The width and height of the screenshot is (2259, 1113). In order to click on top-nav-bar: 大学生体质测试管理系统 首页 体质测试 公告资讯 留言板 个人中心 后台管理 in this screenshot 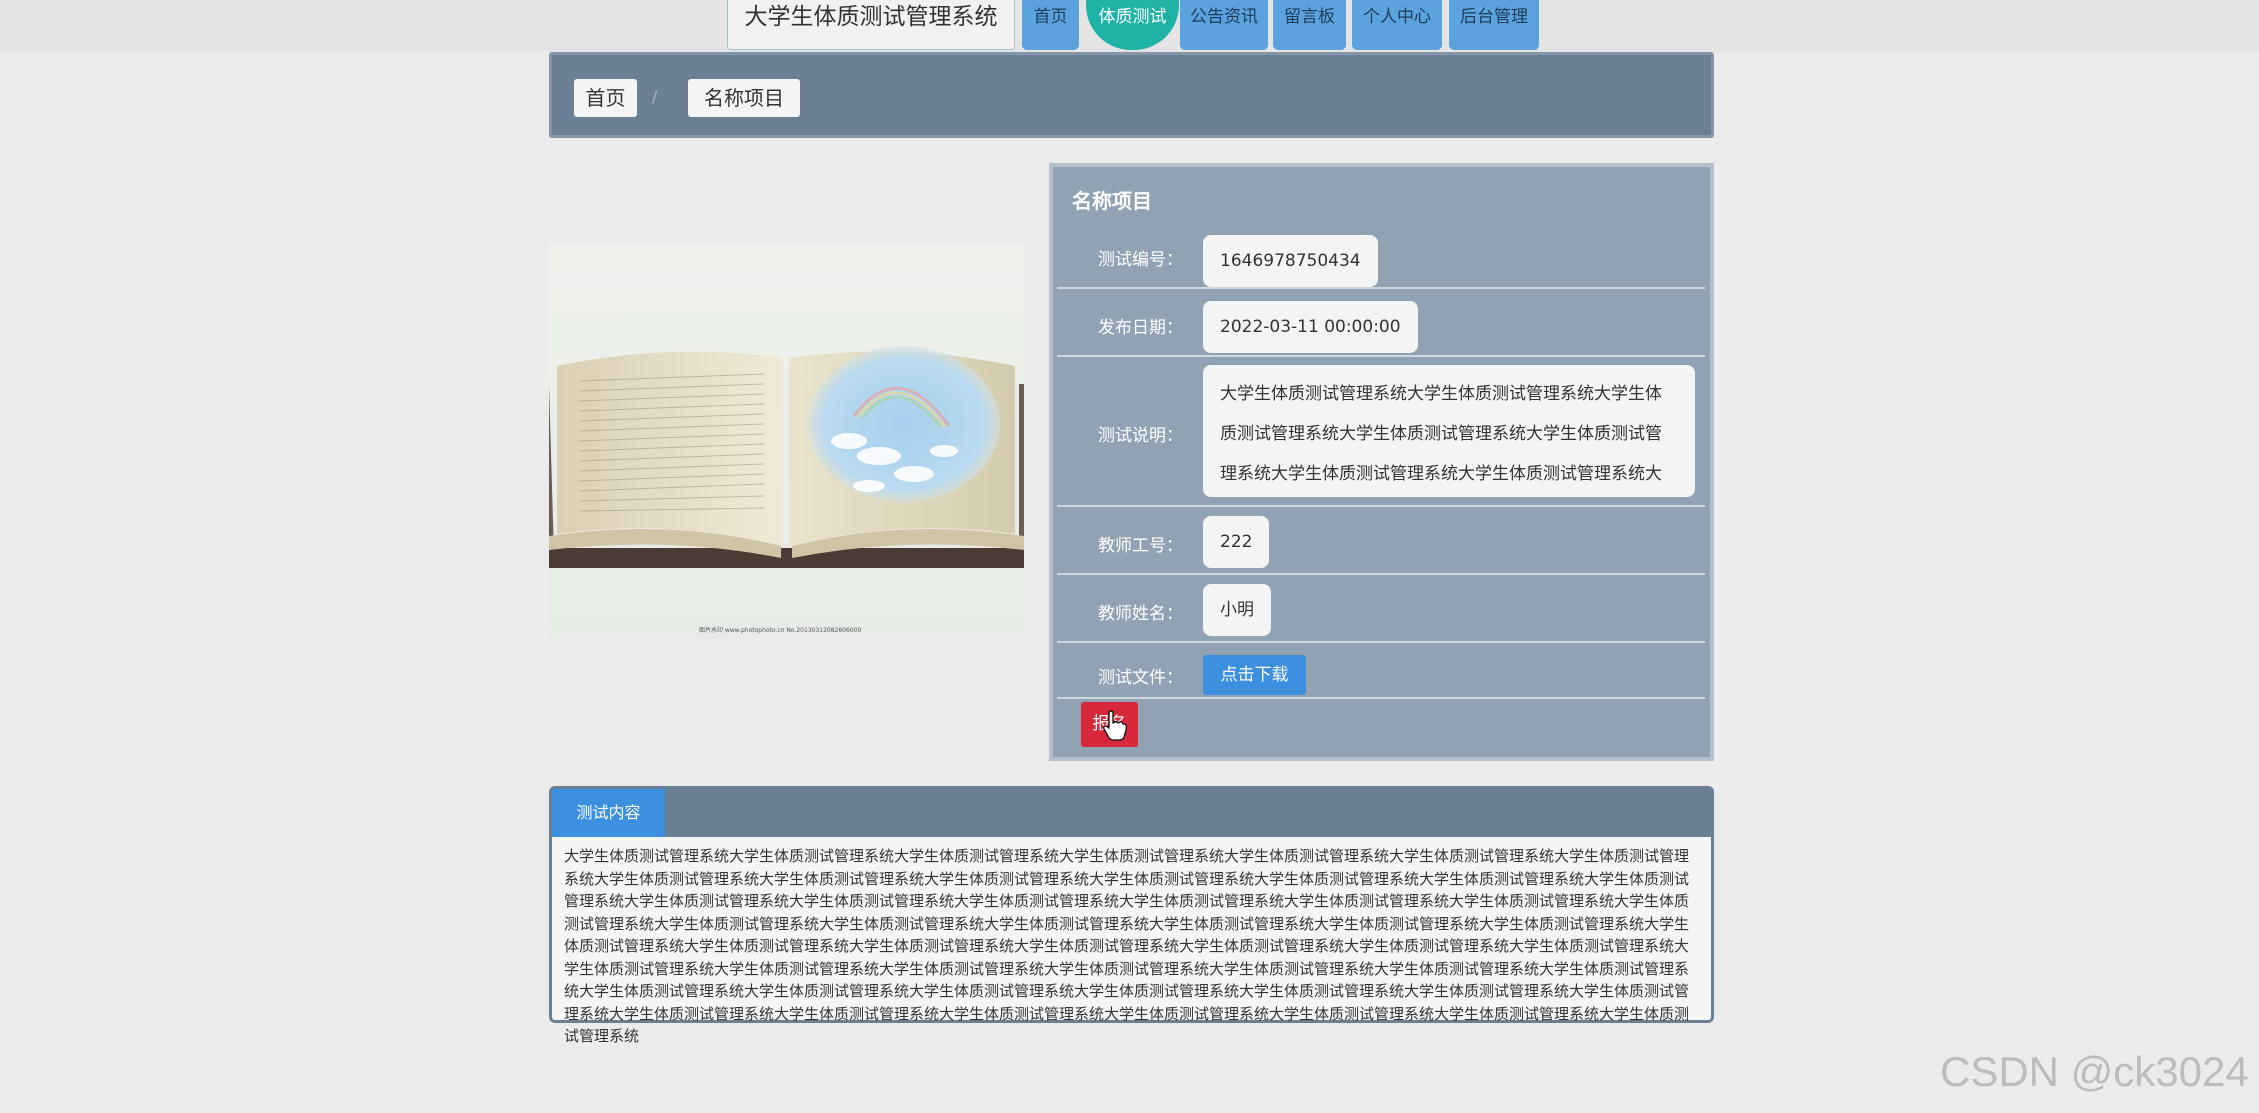, I will do `click(1129, 26)`.